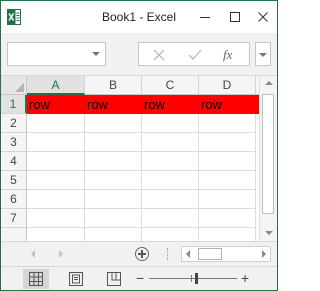 This screenshot has height=291, width=320. Describe the element at coordinates (227, 199) in the screenshot. I see `cell-d6` at that location.